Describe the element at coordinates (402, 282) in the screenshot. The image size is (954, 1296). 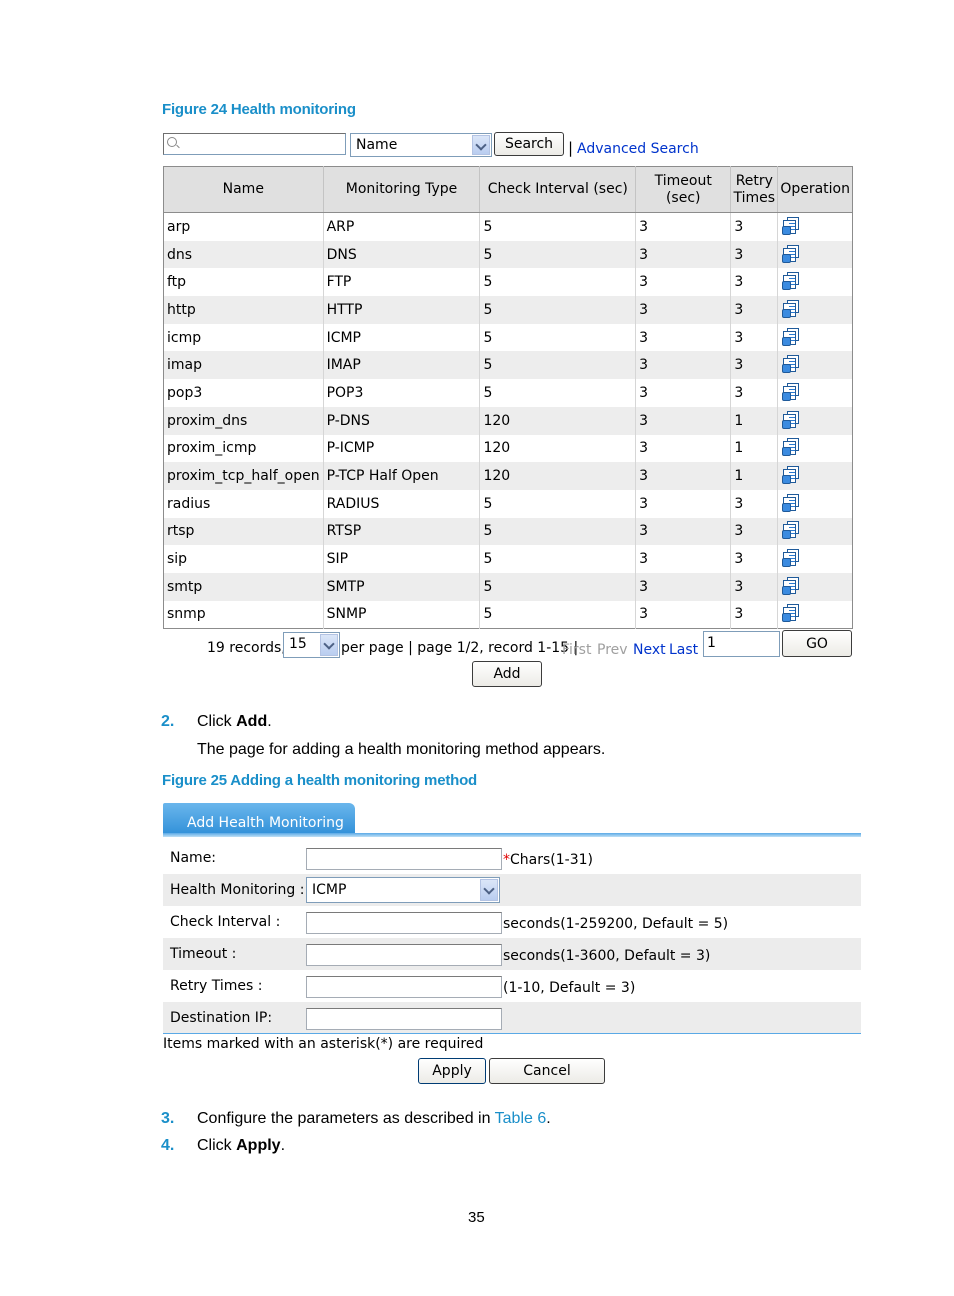
I see `cell-monitoring-type: FTP` at that location.